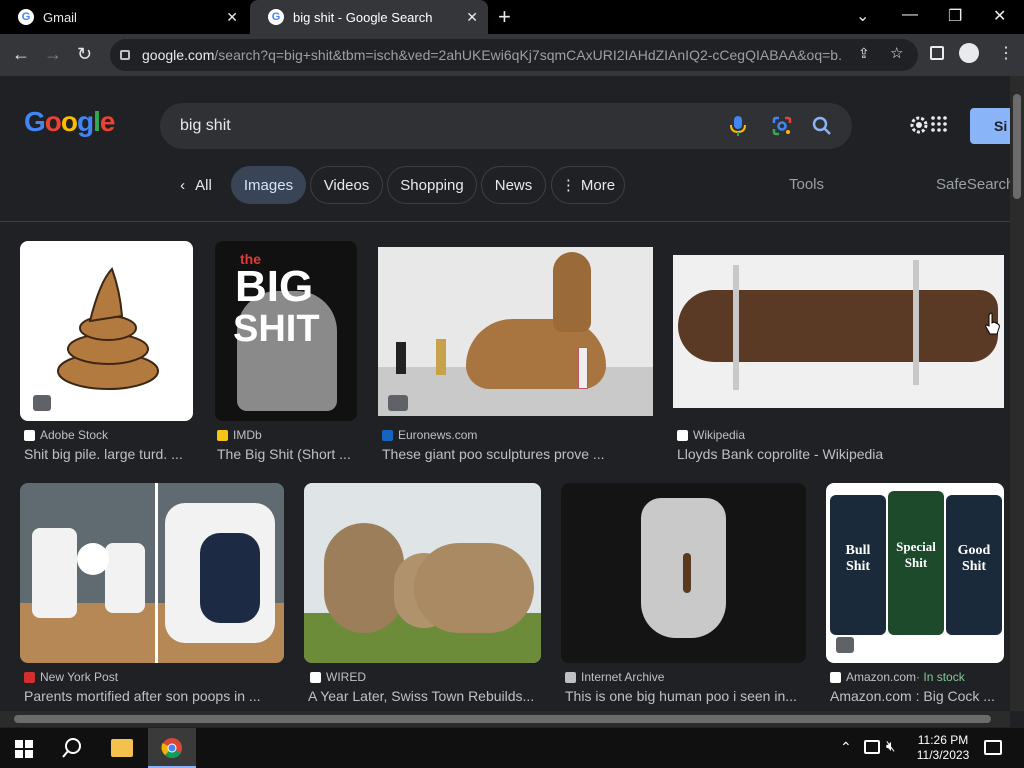 The image size is (1024, 768). Describe the element at coordinates (152, 573) in the screenshot. I see `result-image-nypost` at that location.